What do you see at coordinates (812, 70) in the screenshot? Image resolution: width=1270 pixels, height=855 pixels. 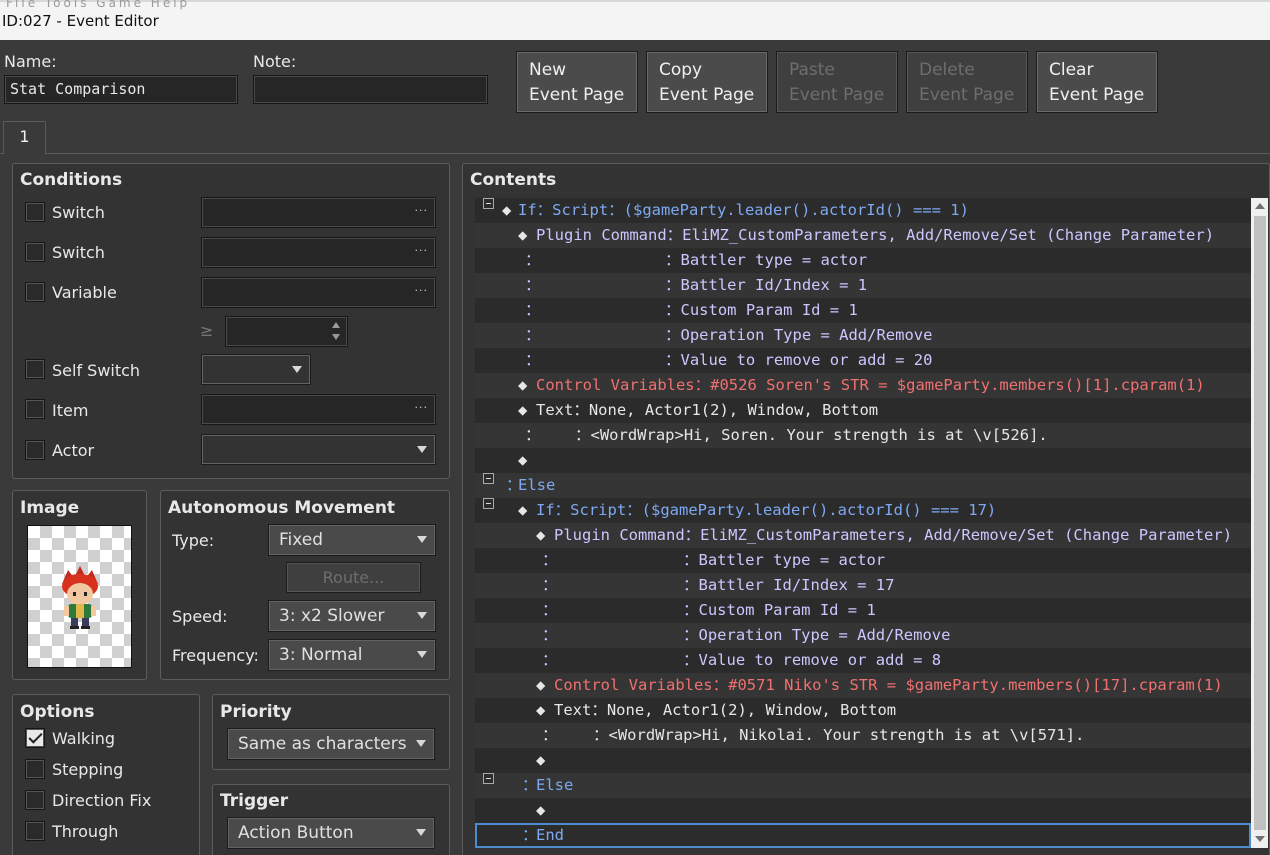 I see `button-line: Paste` at bounding box center [812, 70].